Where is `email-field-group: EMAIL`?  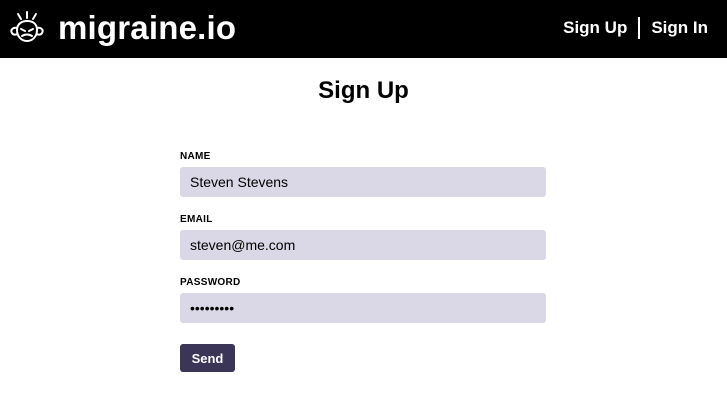 email-field-group: EMAIL is located at coordinates (363, 236).